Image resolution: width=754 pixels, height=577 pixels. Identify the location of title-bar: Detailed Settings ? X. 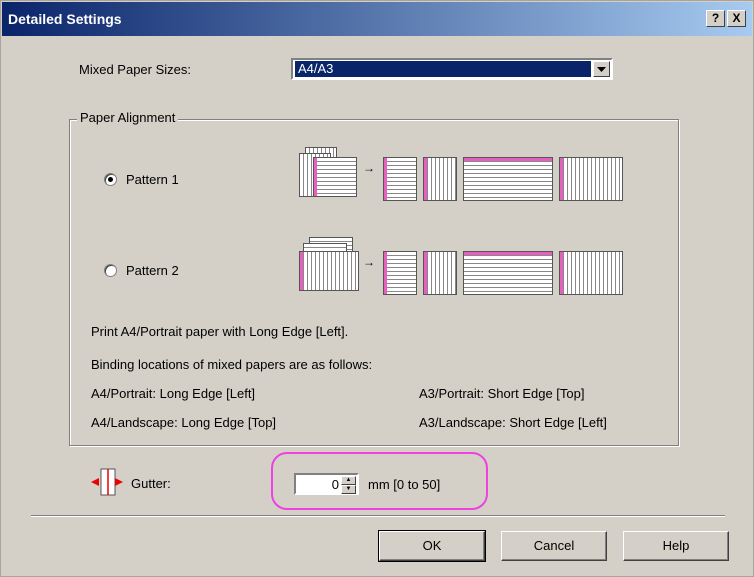
(377, 19).